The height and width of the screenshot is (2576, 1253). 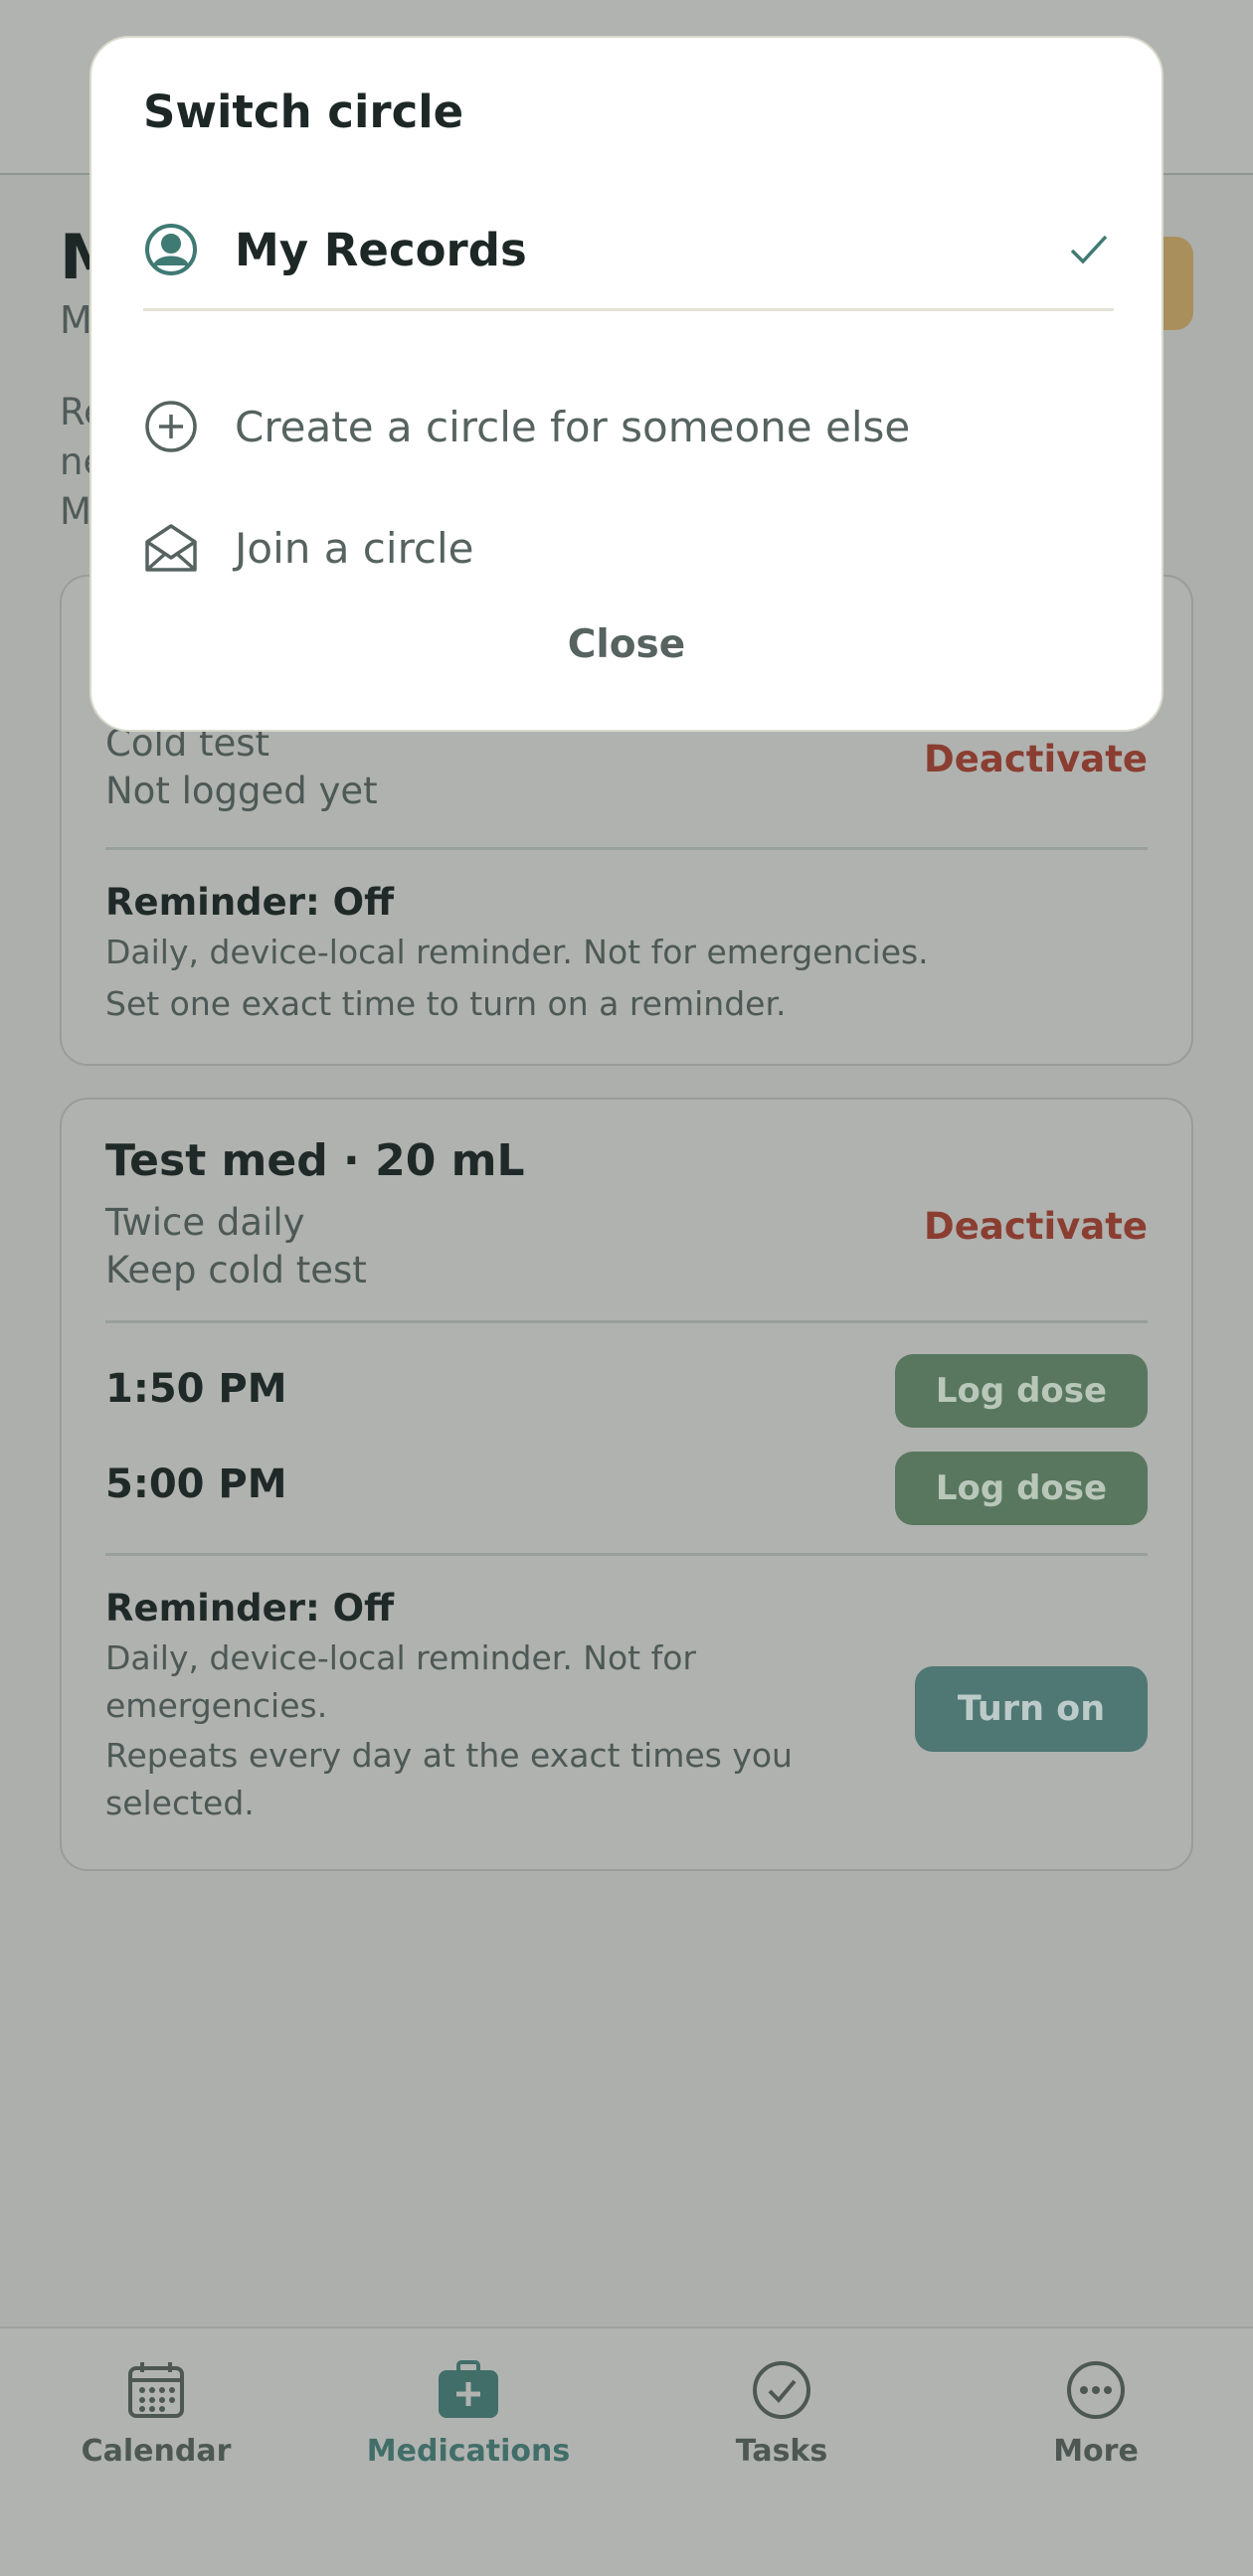 What do you see at coordinates (628, 548) in the screenshot?
I see `join-circle-option: Join a circle` at bounding box center [628, 548].